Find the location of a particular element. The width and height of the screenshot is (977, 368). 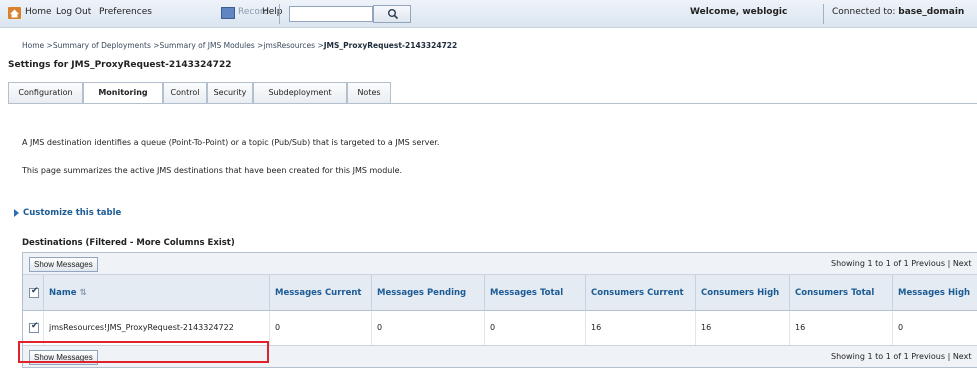

column-header-messages-total: Messages Total is located at coordinates (534, 293).